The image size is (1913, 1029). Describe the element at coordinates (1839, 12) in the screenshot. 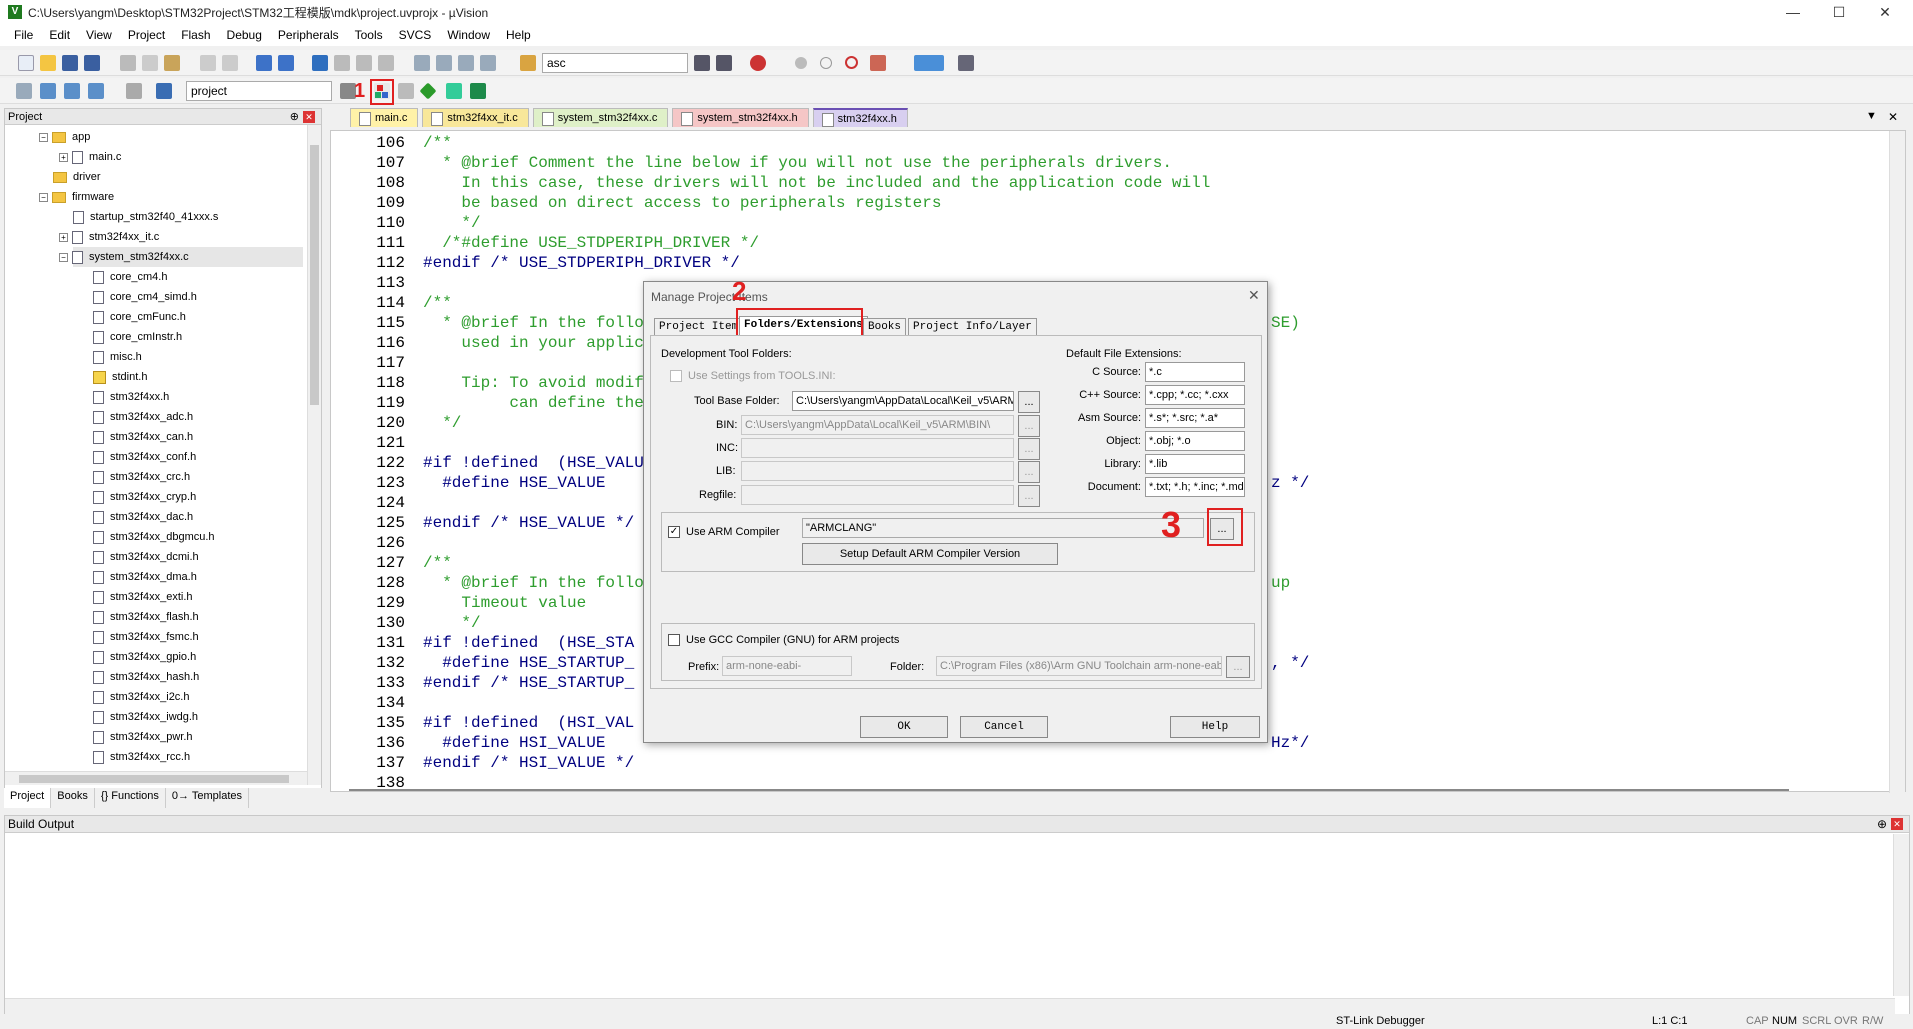

I see `maximize-button: ☐` at that location.